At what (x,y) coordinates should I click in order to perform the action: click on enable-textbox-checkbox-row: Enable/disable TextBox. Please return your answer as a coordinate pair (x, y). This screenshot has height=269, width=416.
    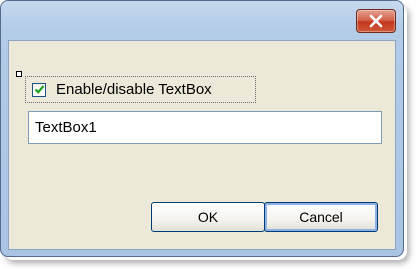
    Looking at the image, I should click on (140, 89).